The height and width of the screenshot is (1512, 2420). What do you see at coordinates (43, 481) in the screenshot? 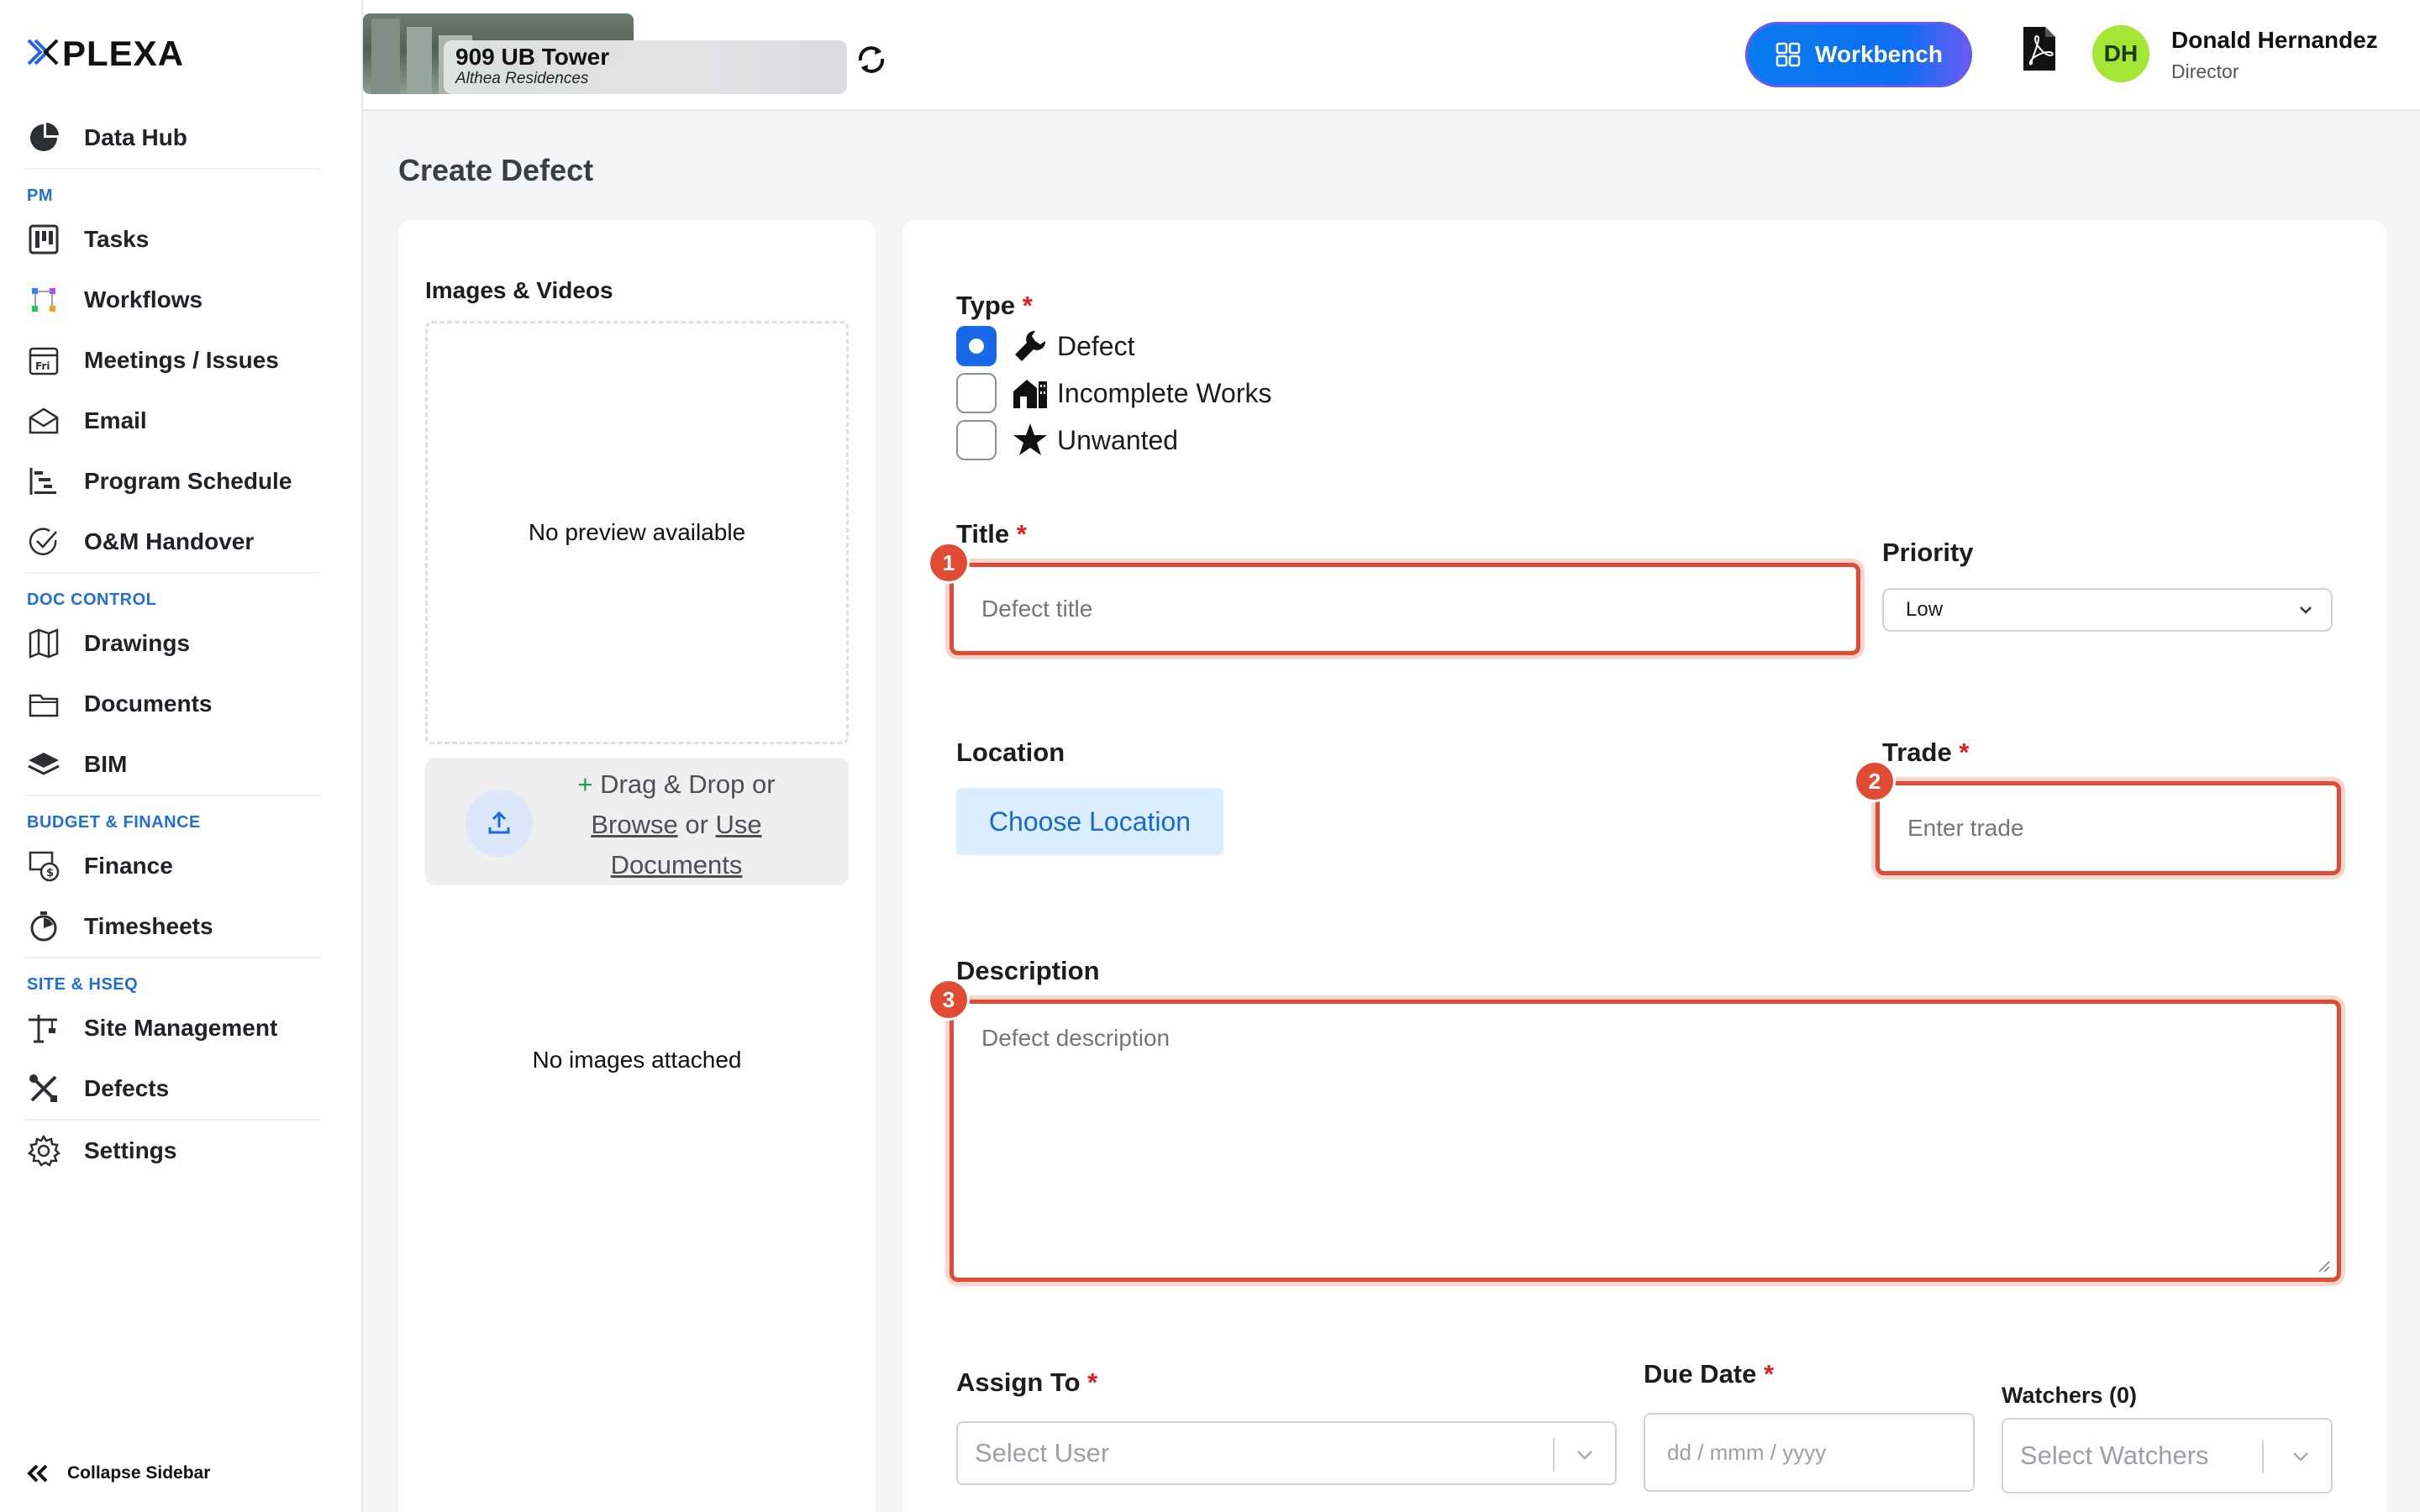
I see `gantt-icon` at bounding box center [43, 481].